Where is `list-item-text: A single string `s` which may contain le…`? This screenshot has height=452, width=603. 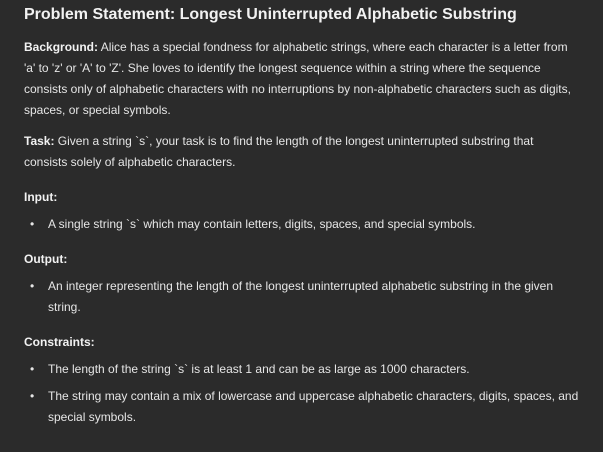 list-item-text: A single string `s` which may contain le… is located at coordinates (262, 224).